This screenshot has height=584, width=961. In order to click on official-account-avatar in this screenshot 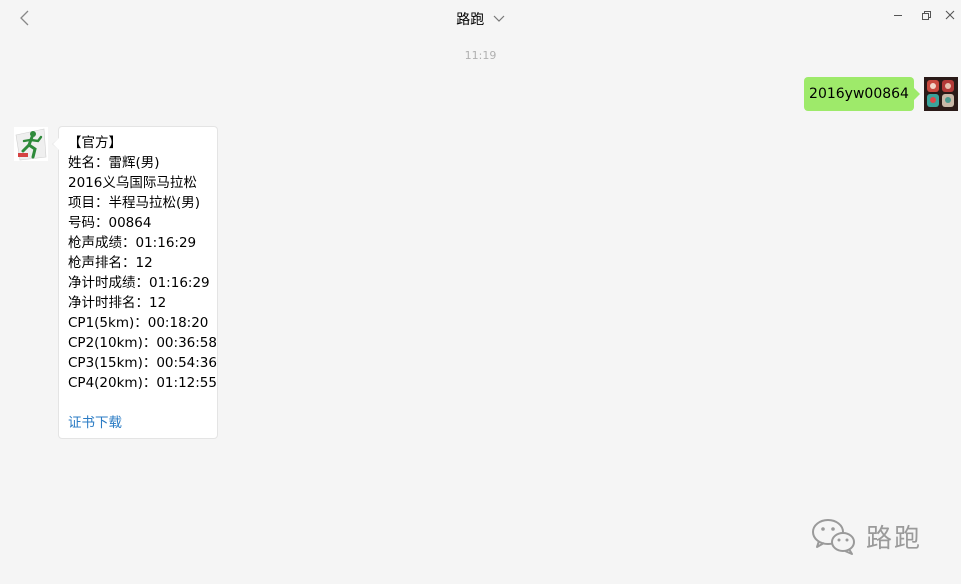, I will do `click(31, 144)`.